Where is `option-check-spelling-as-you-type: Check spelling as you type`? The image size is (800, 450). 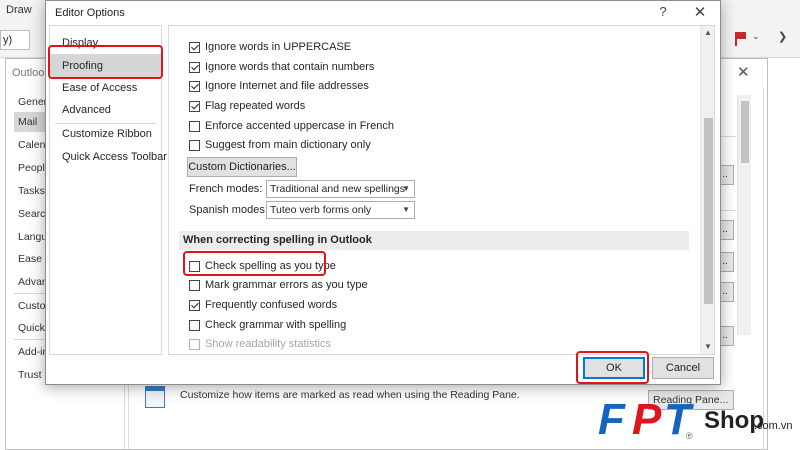
option-check-spelling-as-you-type: Check spelling as you type is located at coordinates (262, 266).